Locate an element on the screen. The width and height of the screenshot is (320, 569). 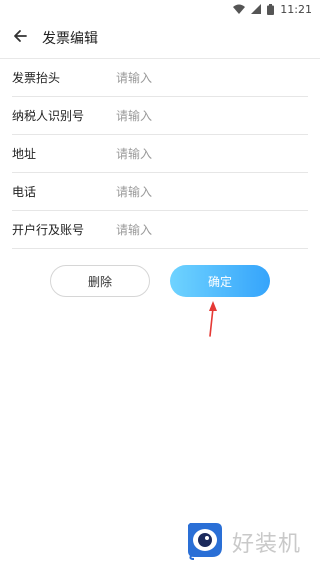
page-title: 发票编辑 is located at coordinates (70, 39).